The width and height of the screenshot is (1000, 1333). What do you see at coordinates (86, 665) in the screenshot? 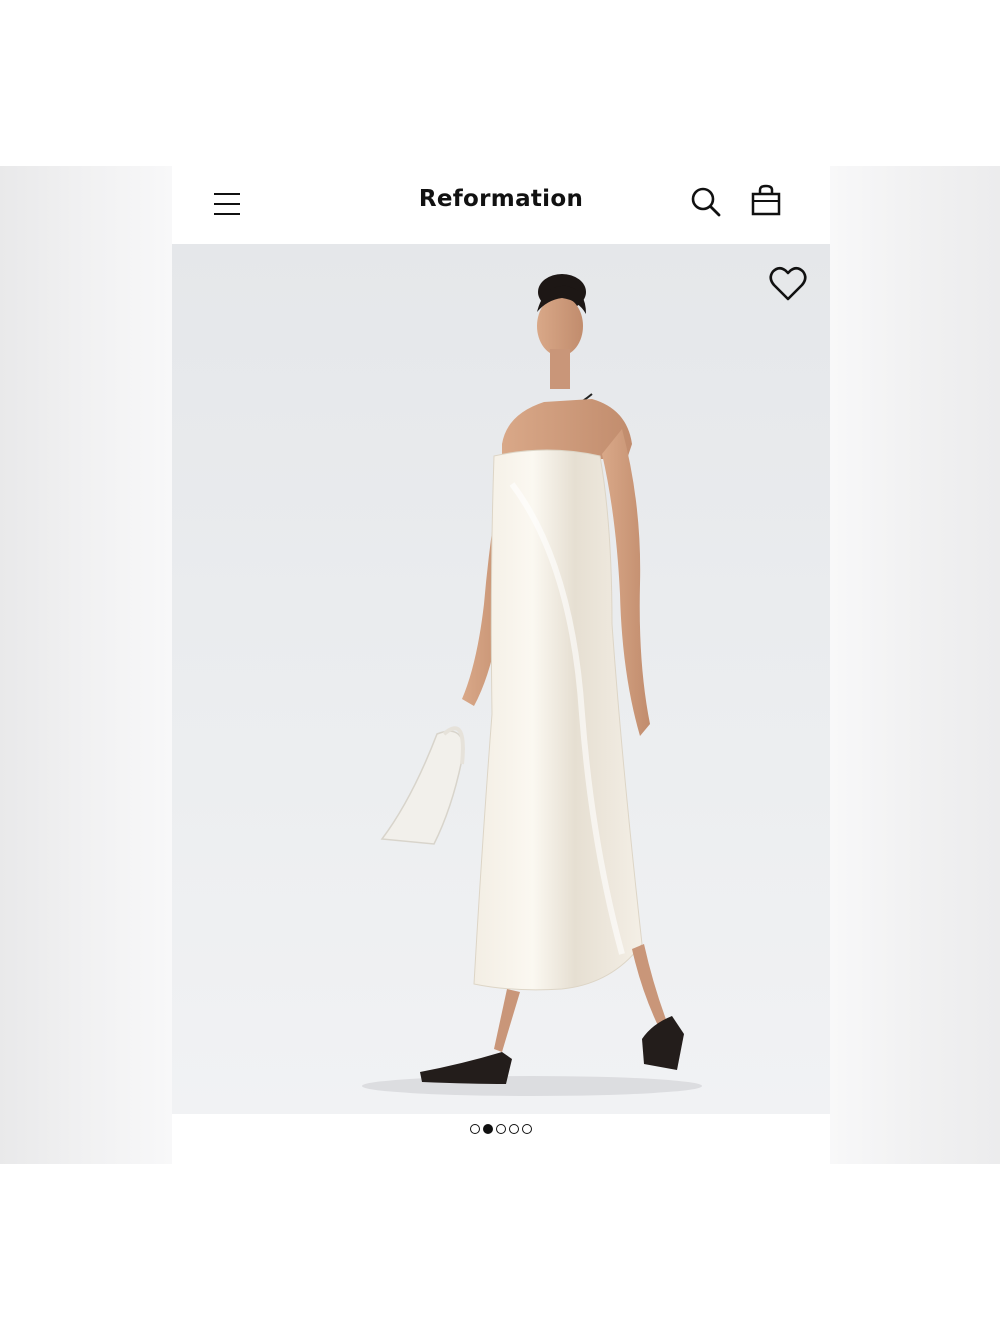
I see `background-blur-left` at bounding box center [86, 665].